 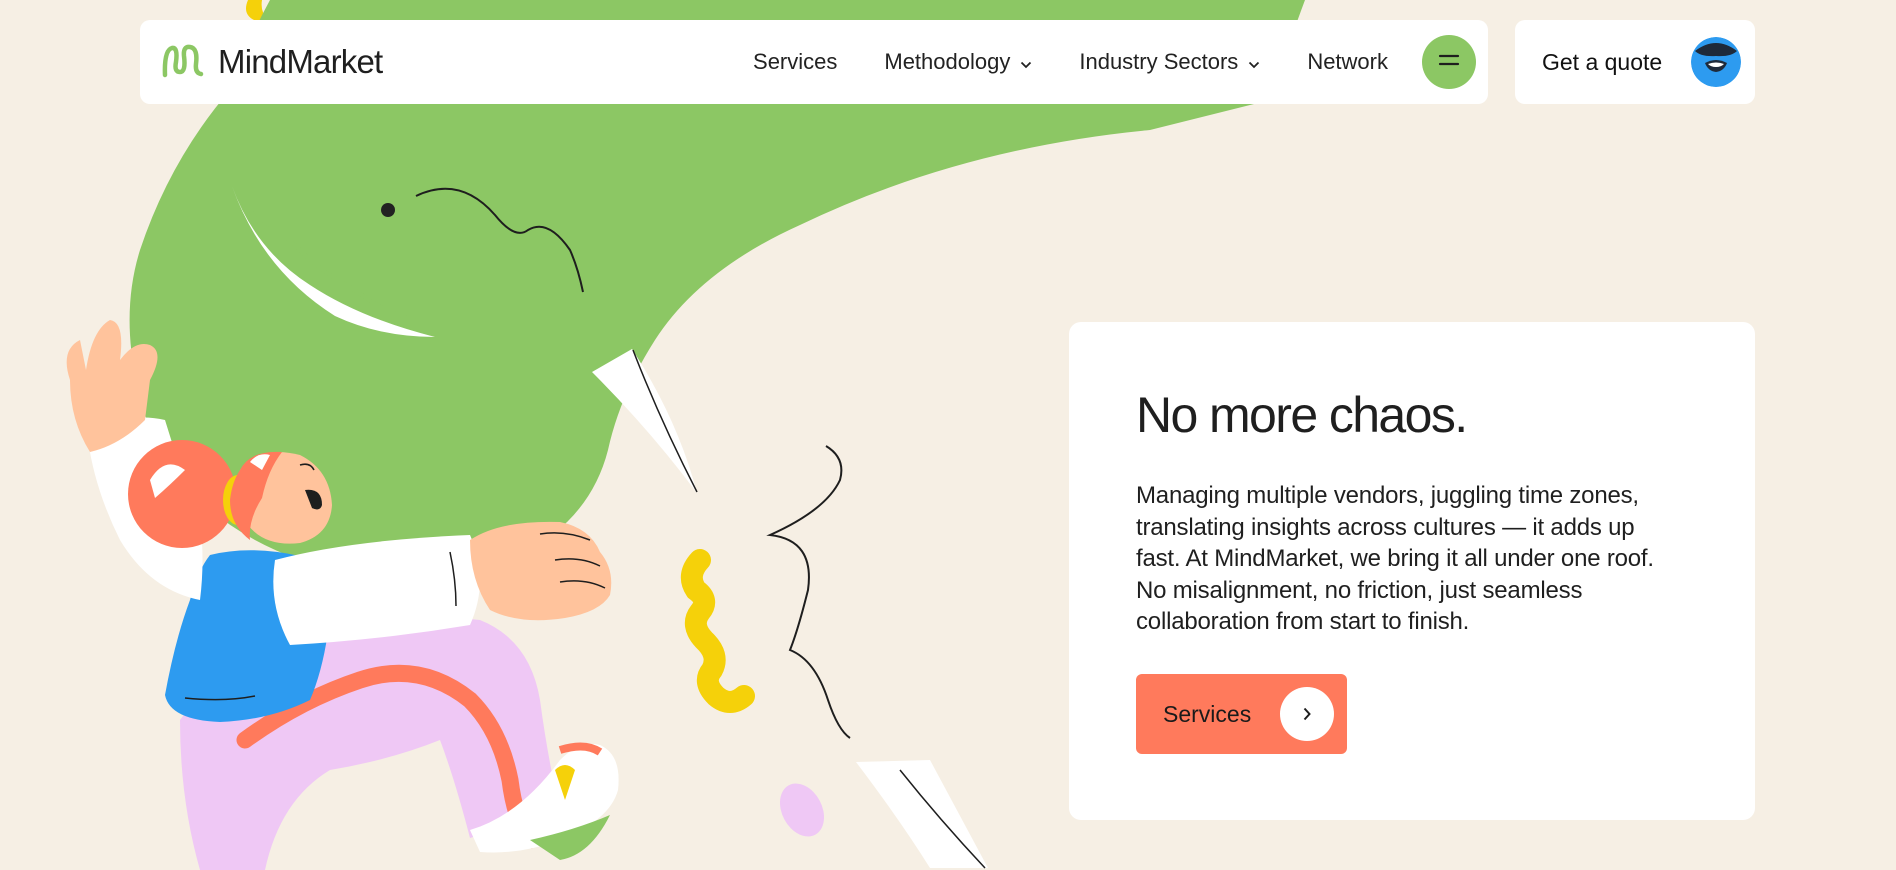 I want to click on nav-item-label: Services, so click(x=795, y=61).